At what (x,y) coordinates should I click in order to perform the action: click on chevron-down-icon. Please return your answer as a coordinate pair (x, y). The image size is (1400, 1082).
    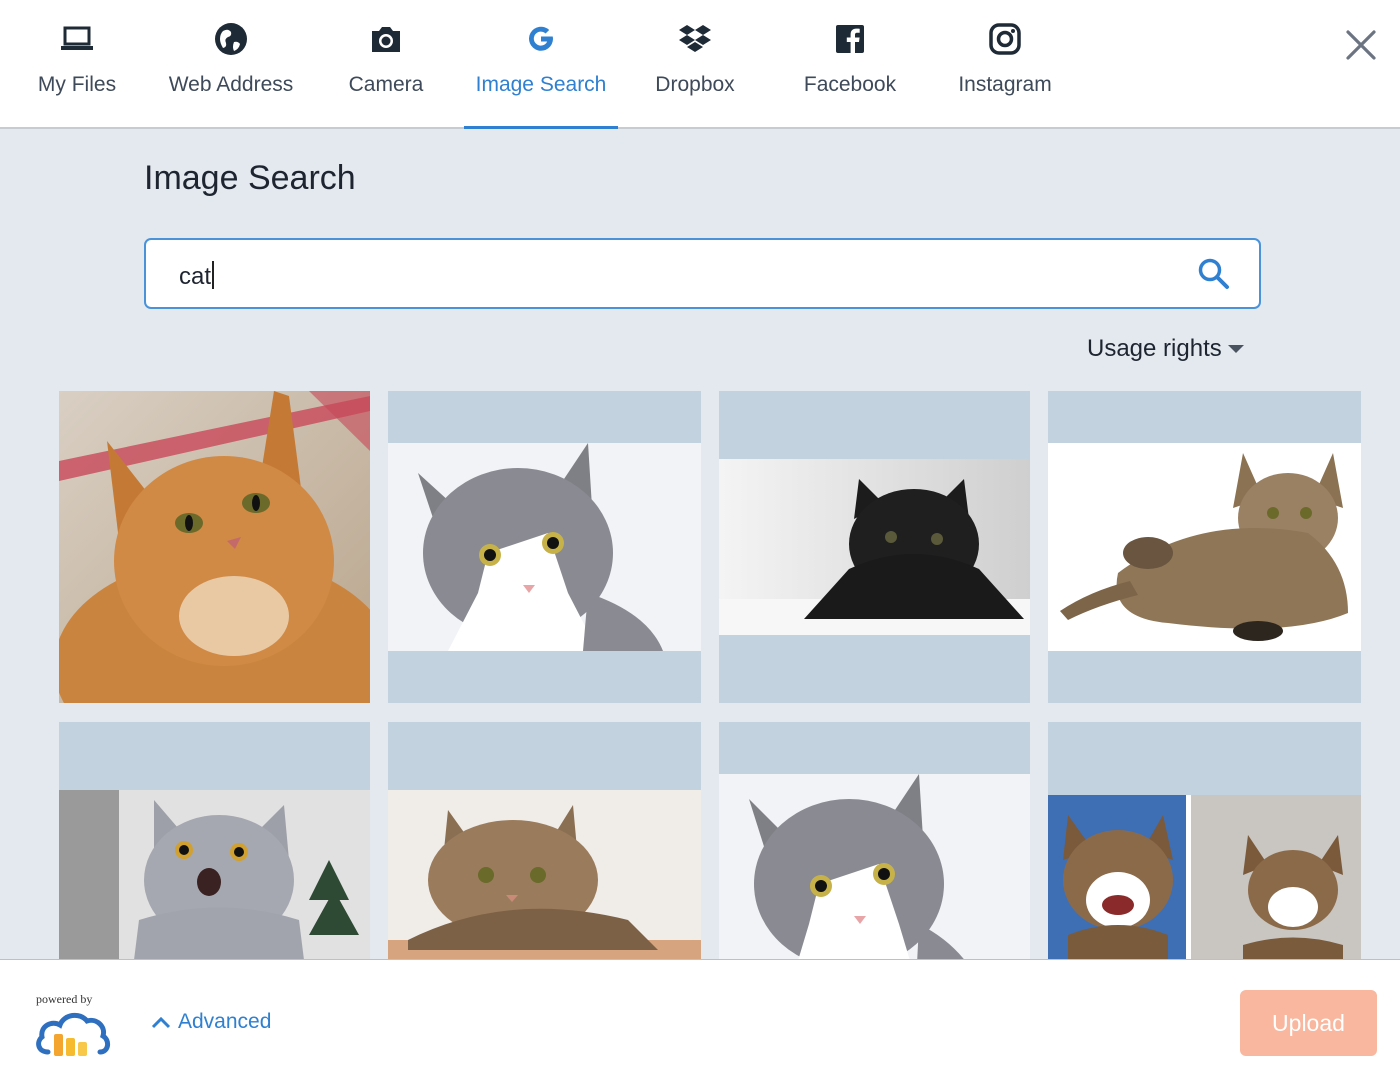
    Looking at the image, I should click on (1235, 349).